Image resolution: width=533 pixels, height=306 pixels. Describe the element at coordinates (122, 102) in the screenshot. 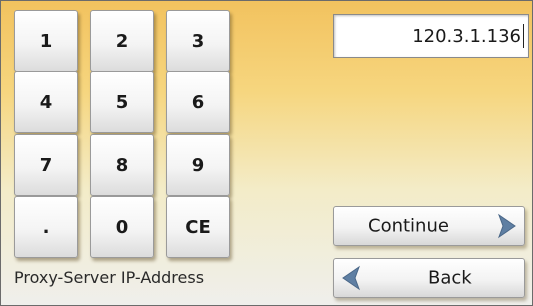

I see `key-5: 5` at that location.